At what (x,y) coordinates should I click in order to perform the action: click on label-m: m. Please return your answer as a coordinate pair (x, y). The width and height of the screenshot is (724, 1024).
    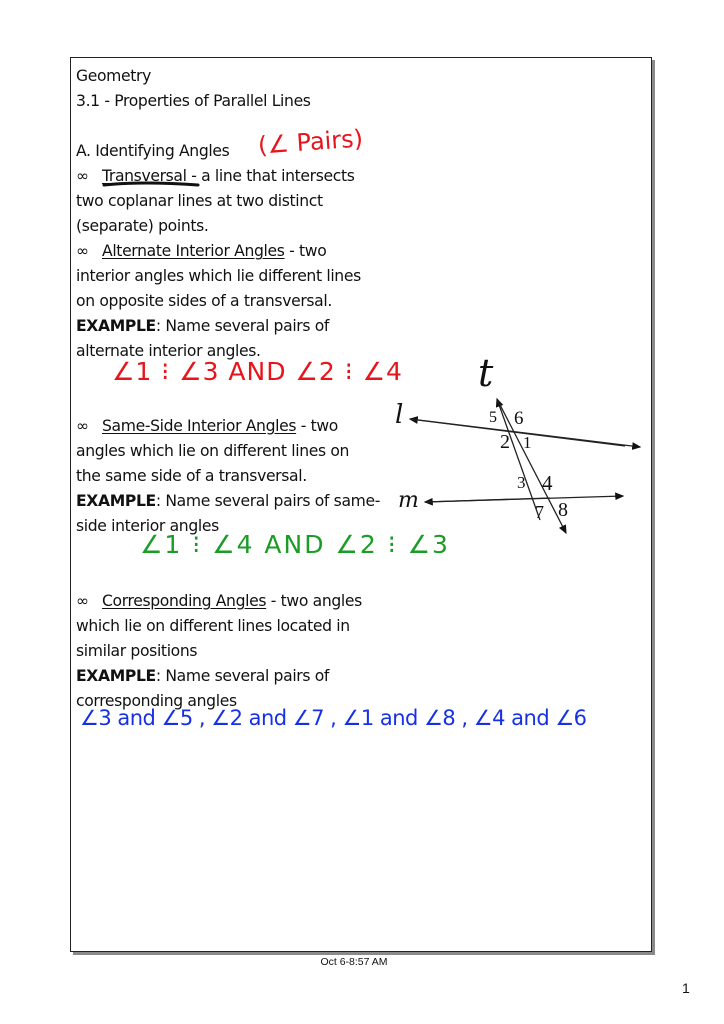
    Looking at the image, I should click on (408, 500).